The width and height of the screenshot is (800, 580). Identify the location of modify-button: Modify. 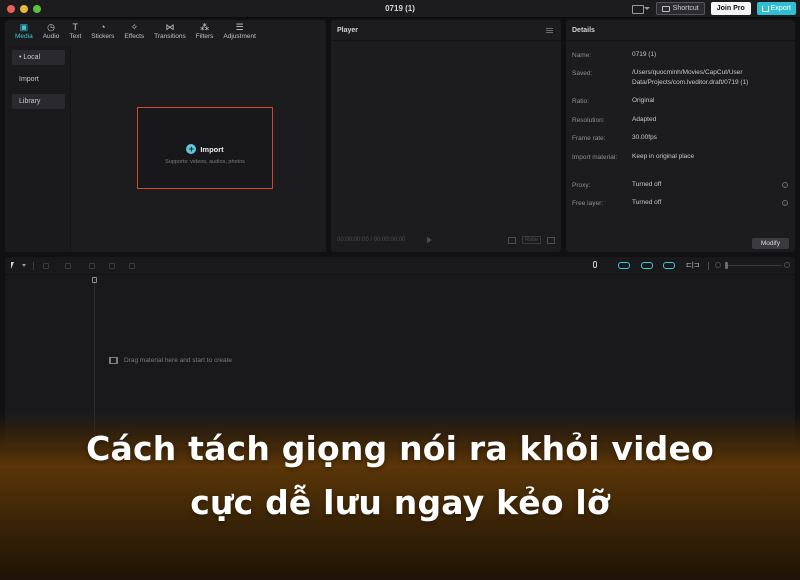
(770, 243).